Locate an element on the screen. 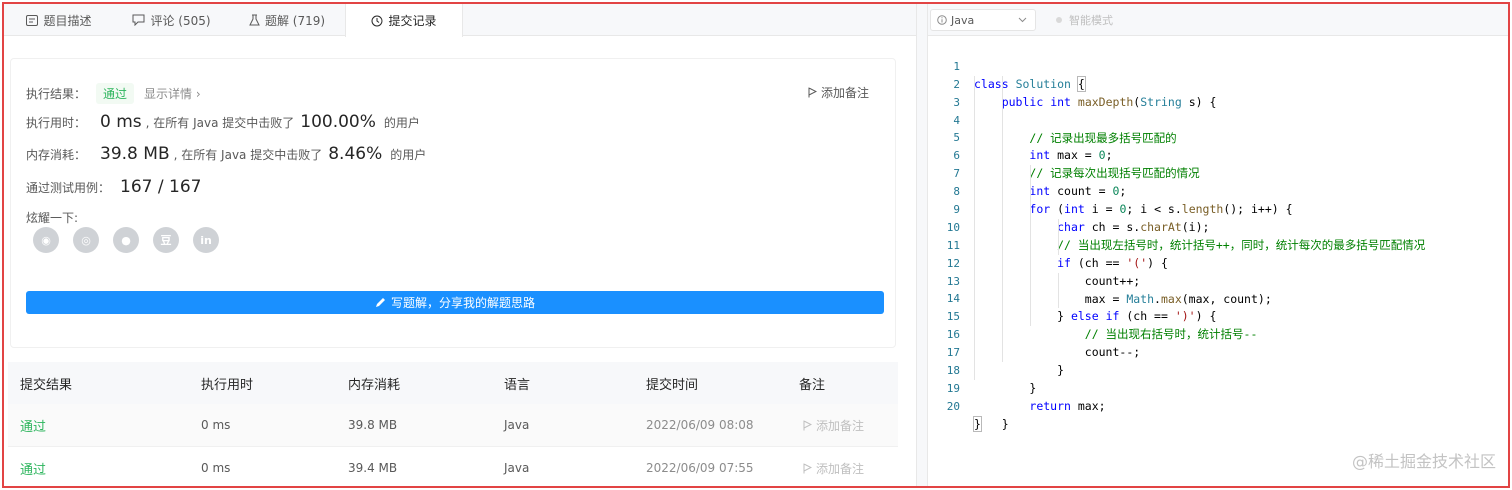 Image resolution: width=1512 pixels, height=490 pixels. row-runtime: 0 ms is located at coordinates (216, 468).